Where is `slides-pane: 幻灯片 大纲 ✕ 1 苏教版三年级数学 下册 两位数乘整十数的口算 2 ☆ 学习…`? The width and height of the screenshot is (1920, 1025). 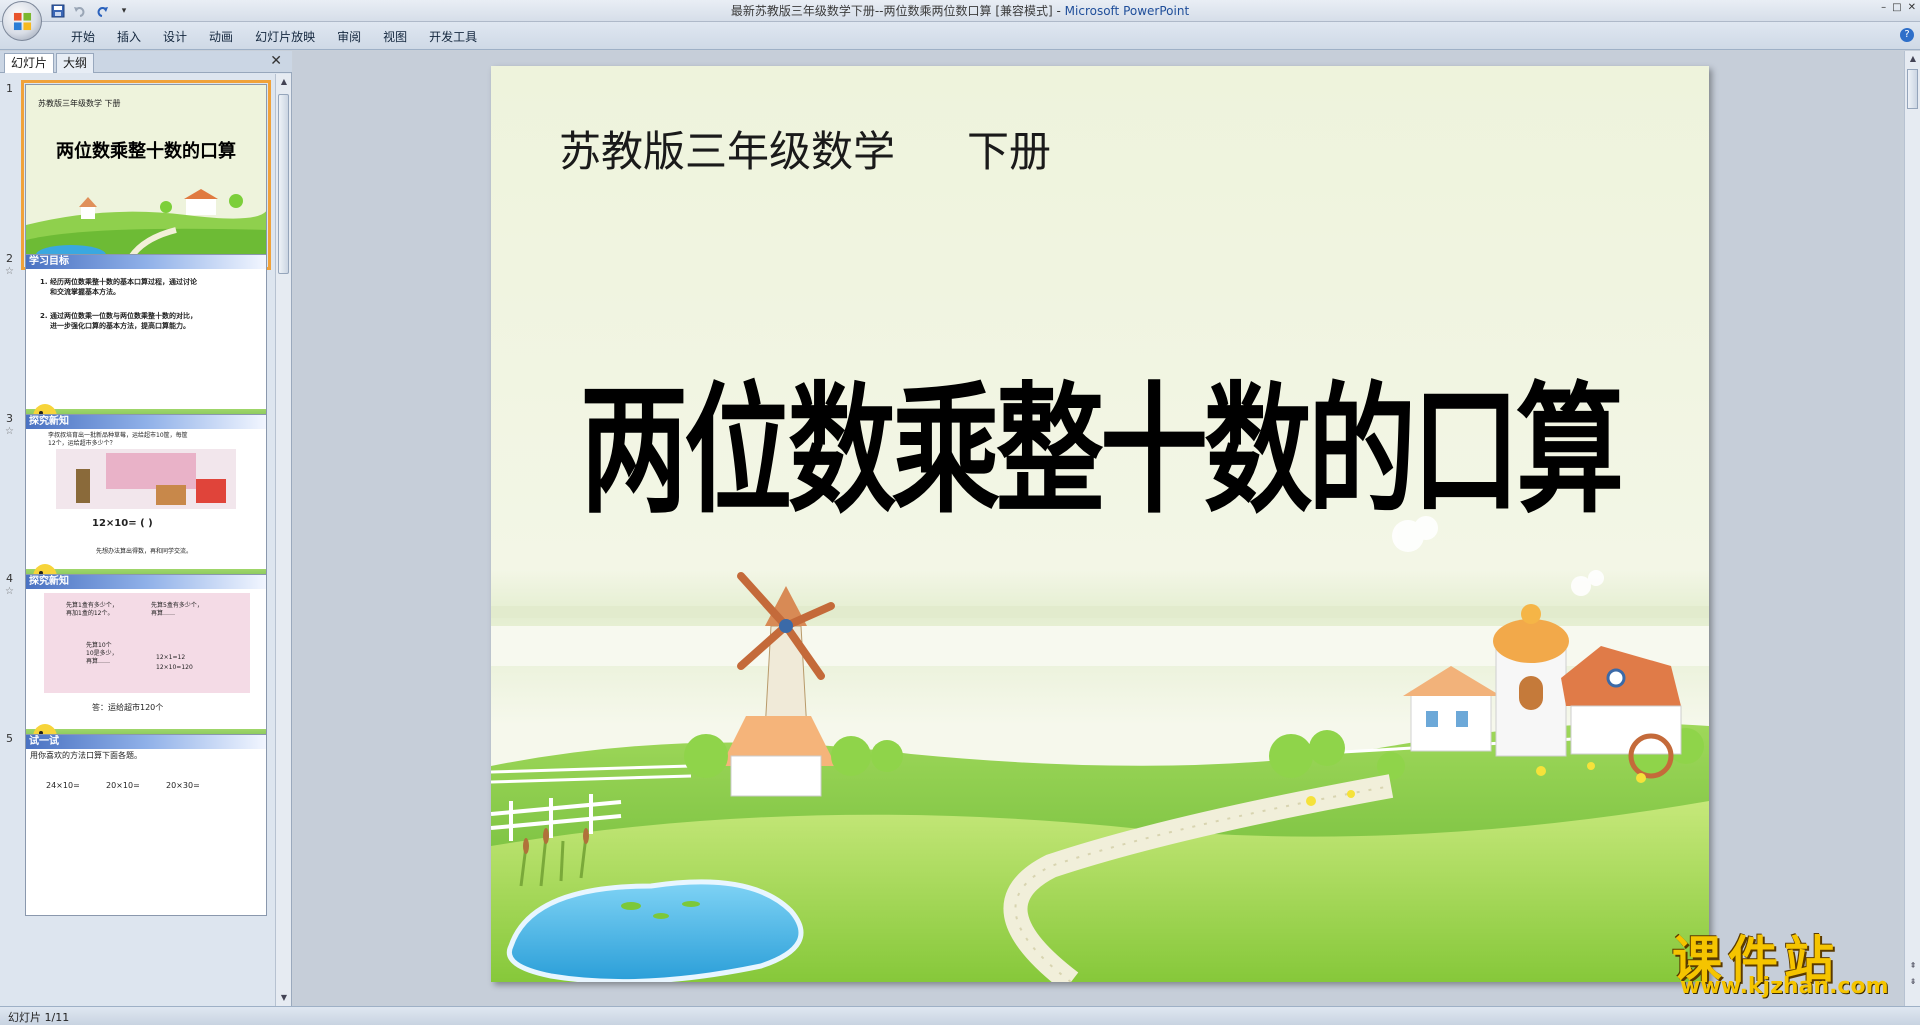
slides-pane: 幻灯片 大纲 ✕ 1 苏教版三年级数学 下册 两位数乘整十数的口算 2 ☆ 学习… is located at coordinates (146, 528).